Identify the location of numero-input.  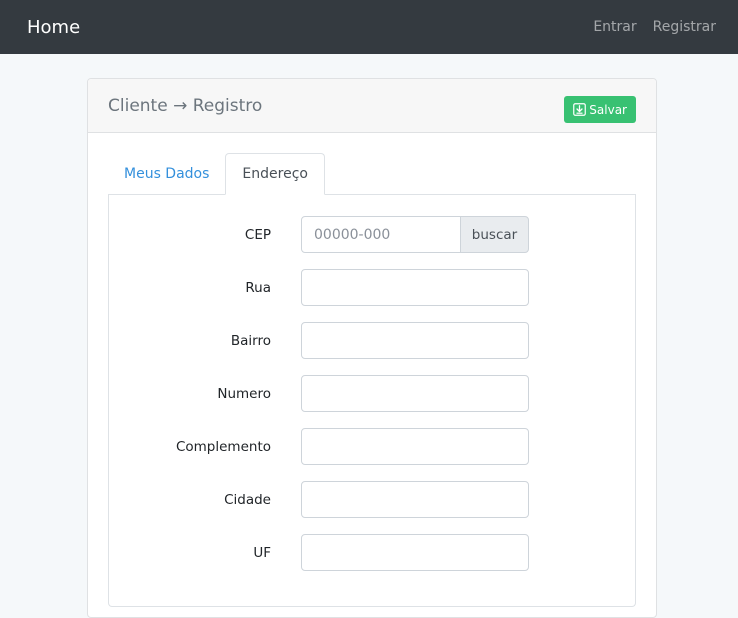
(415, 393).